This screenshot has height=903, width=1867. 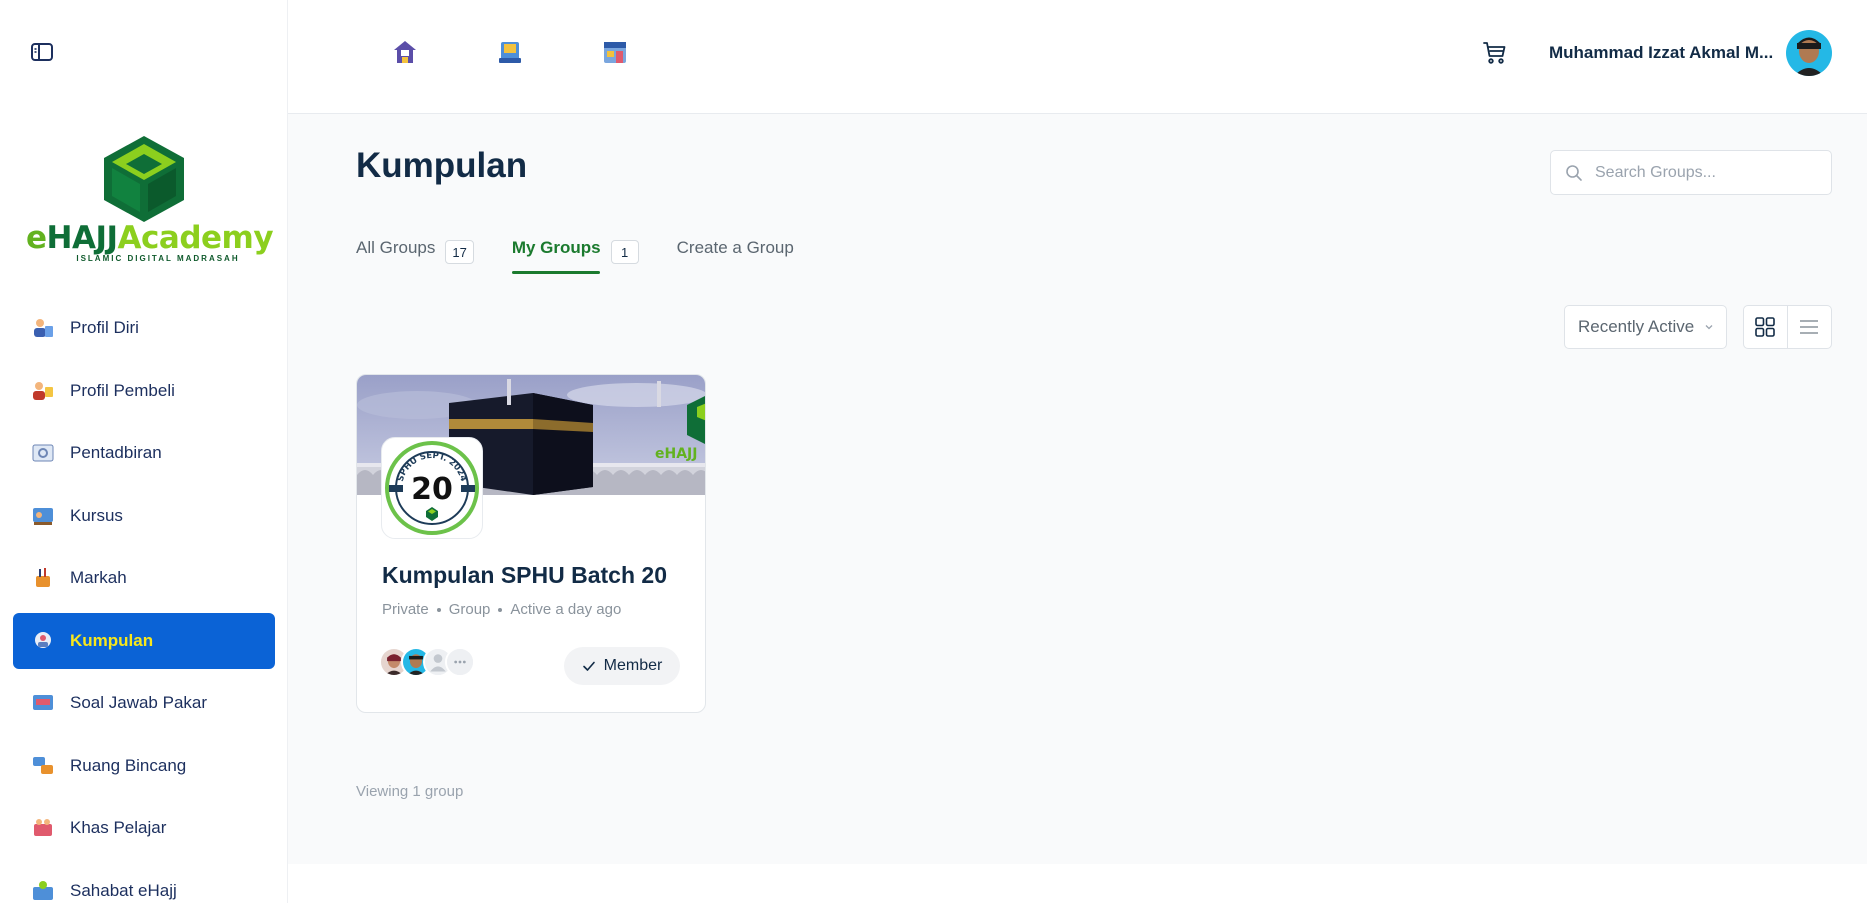 I want to click on grid-icon, so click(x=1765, y=327).